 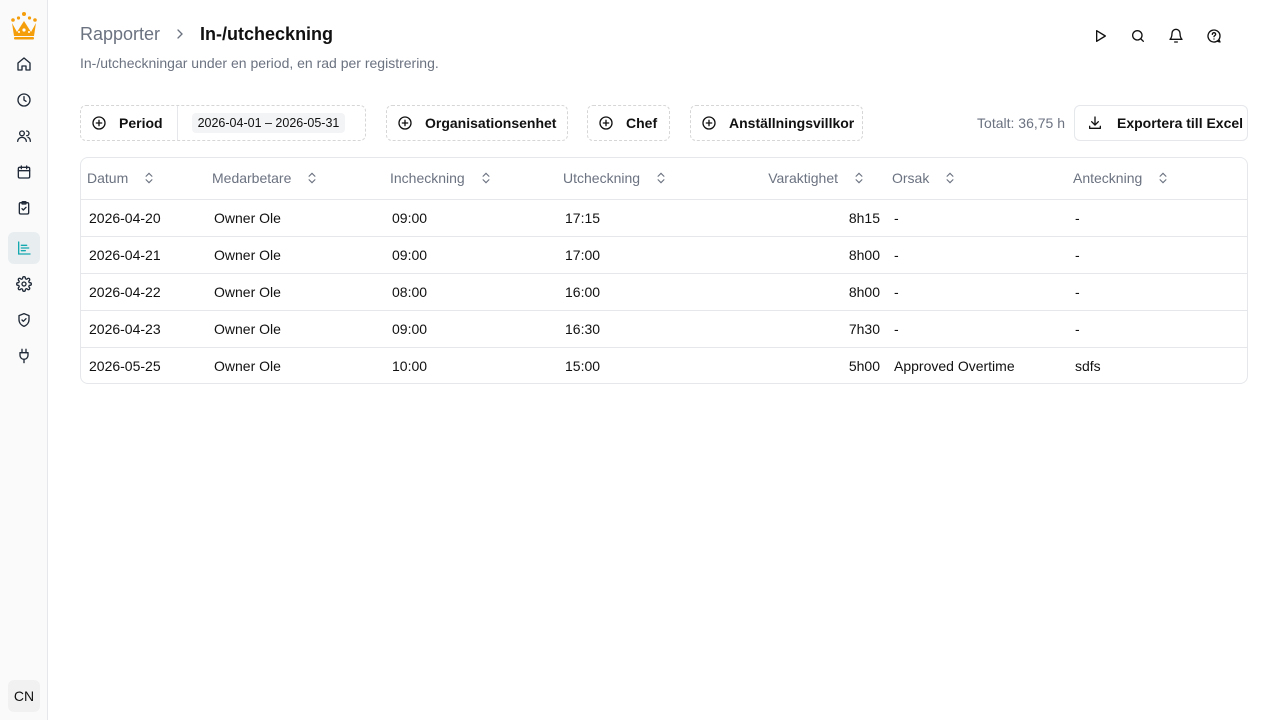 I want to click on users-icon, so click(x=24, y=136).